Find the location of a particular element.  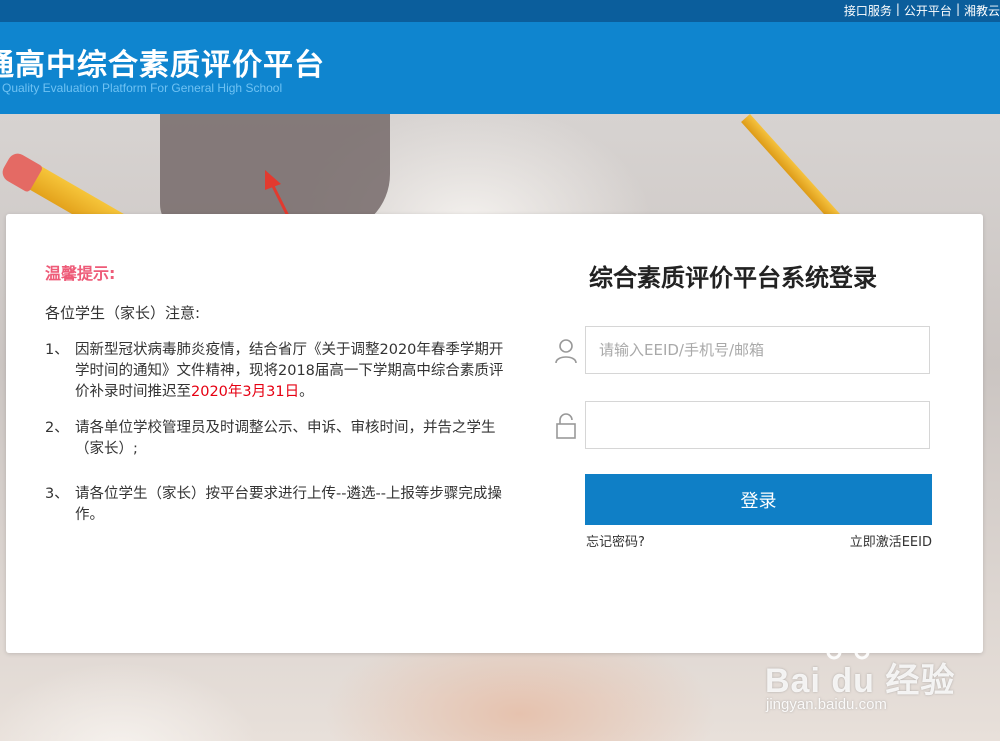

top-links: 接口服务 | 公开平台 | 湘教云 is located at coordinates (922, 10).